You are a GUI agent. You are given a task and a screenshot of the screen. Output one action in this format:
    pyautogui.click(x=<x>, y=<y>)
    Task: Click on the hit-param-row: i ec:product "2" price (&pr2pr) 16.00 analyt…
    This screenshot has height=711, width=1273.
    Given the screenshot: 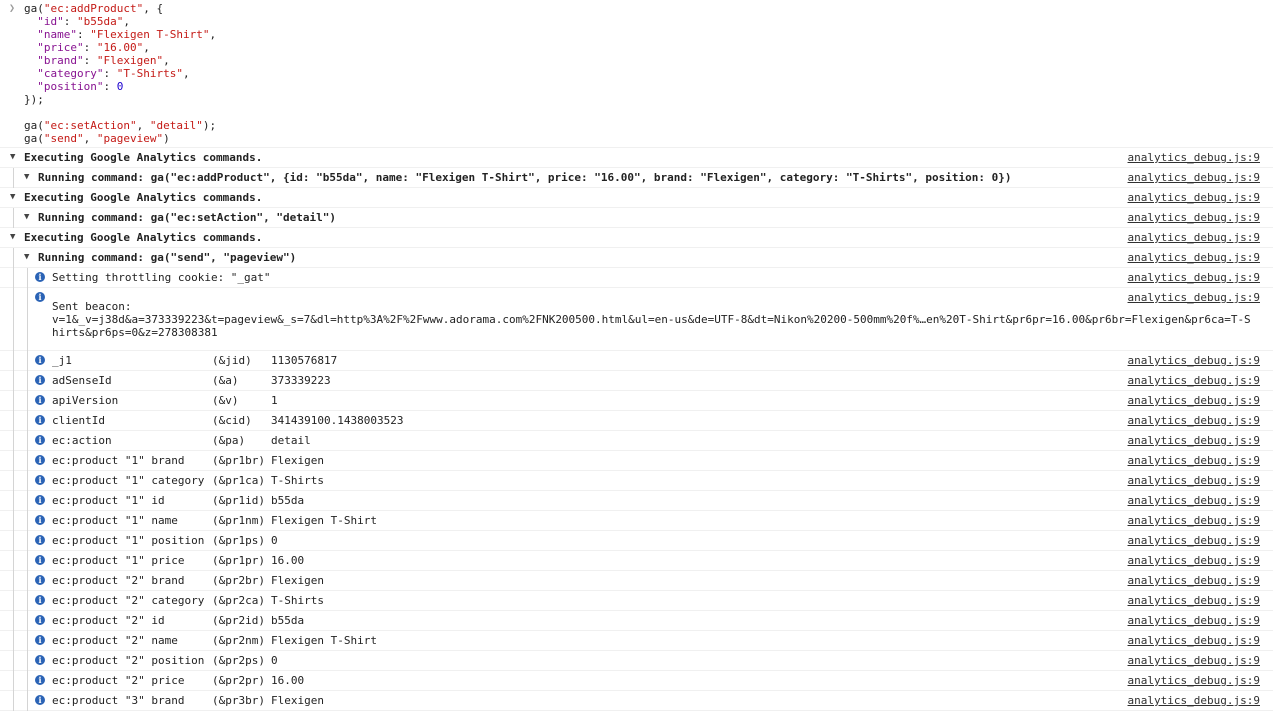 What is the action you would take?
    pyautogui.click(x=636, y=681)
    